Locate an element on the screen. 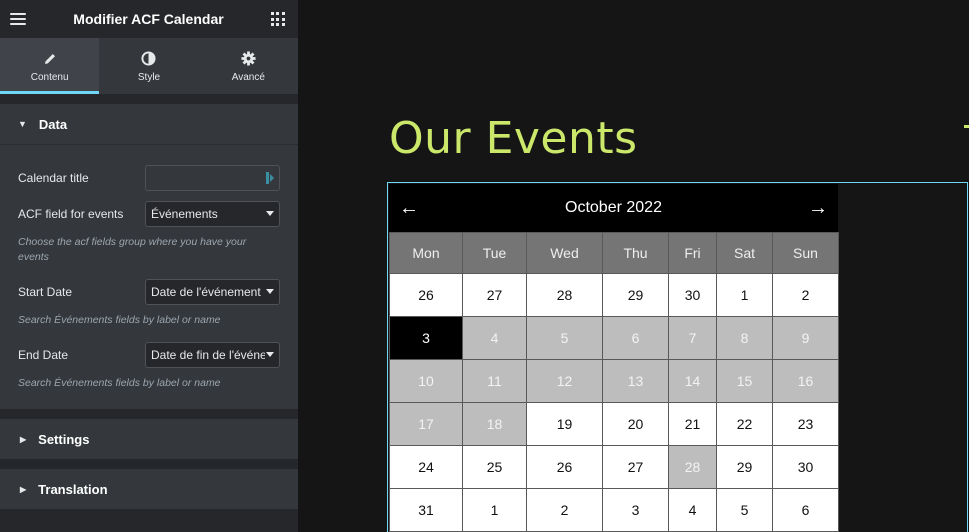 The height and width of the screenshot is (532, 969). tab-content: Contenu is located at coordinates (50, 66).